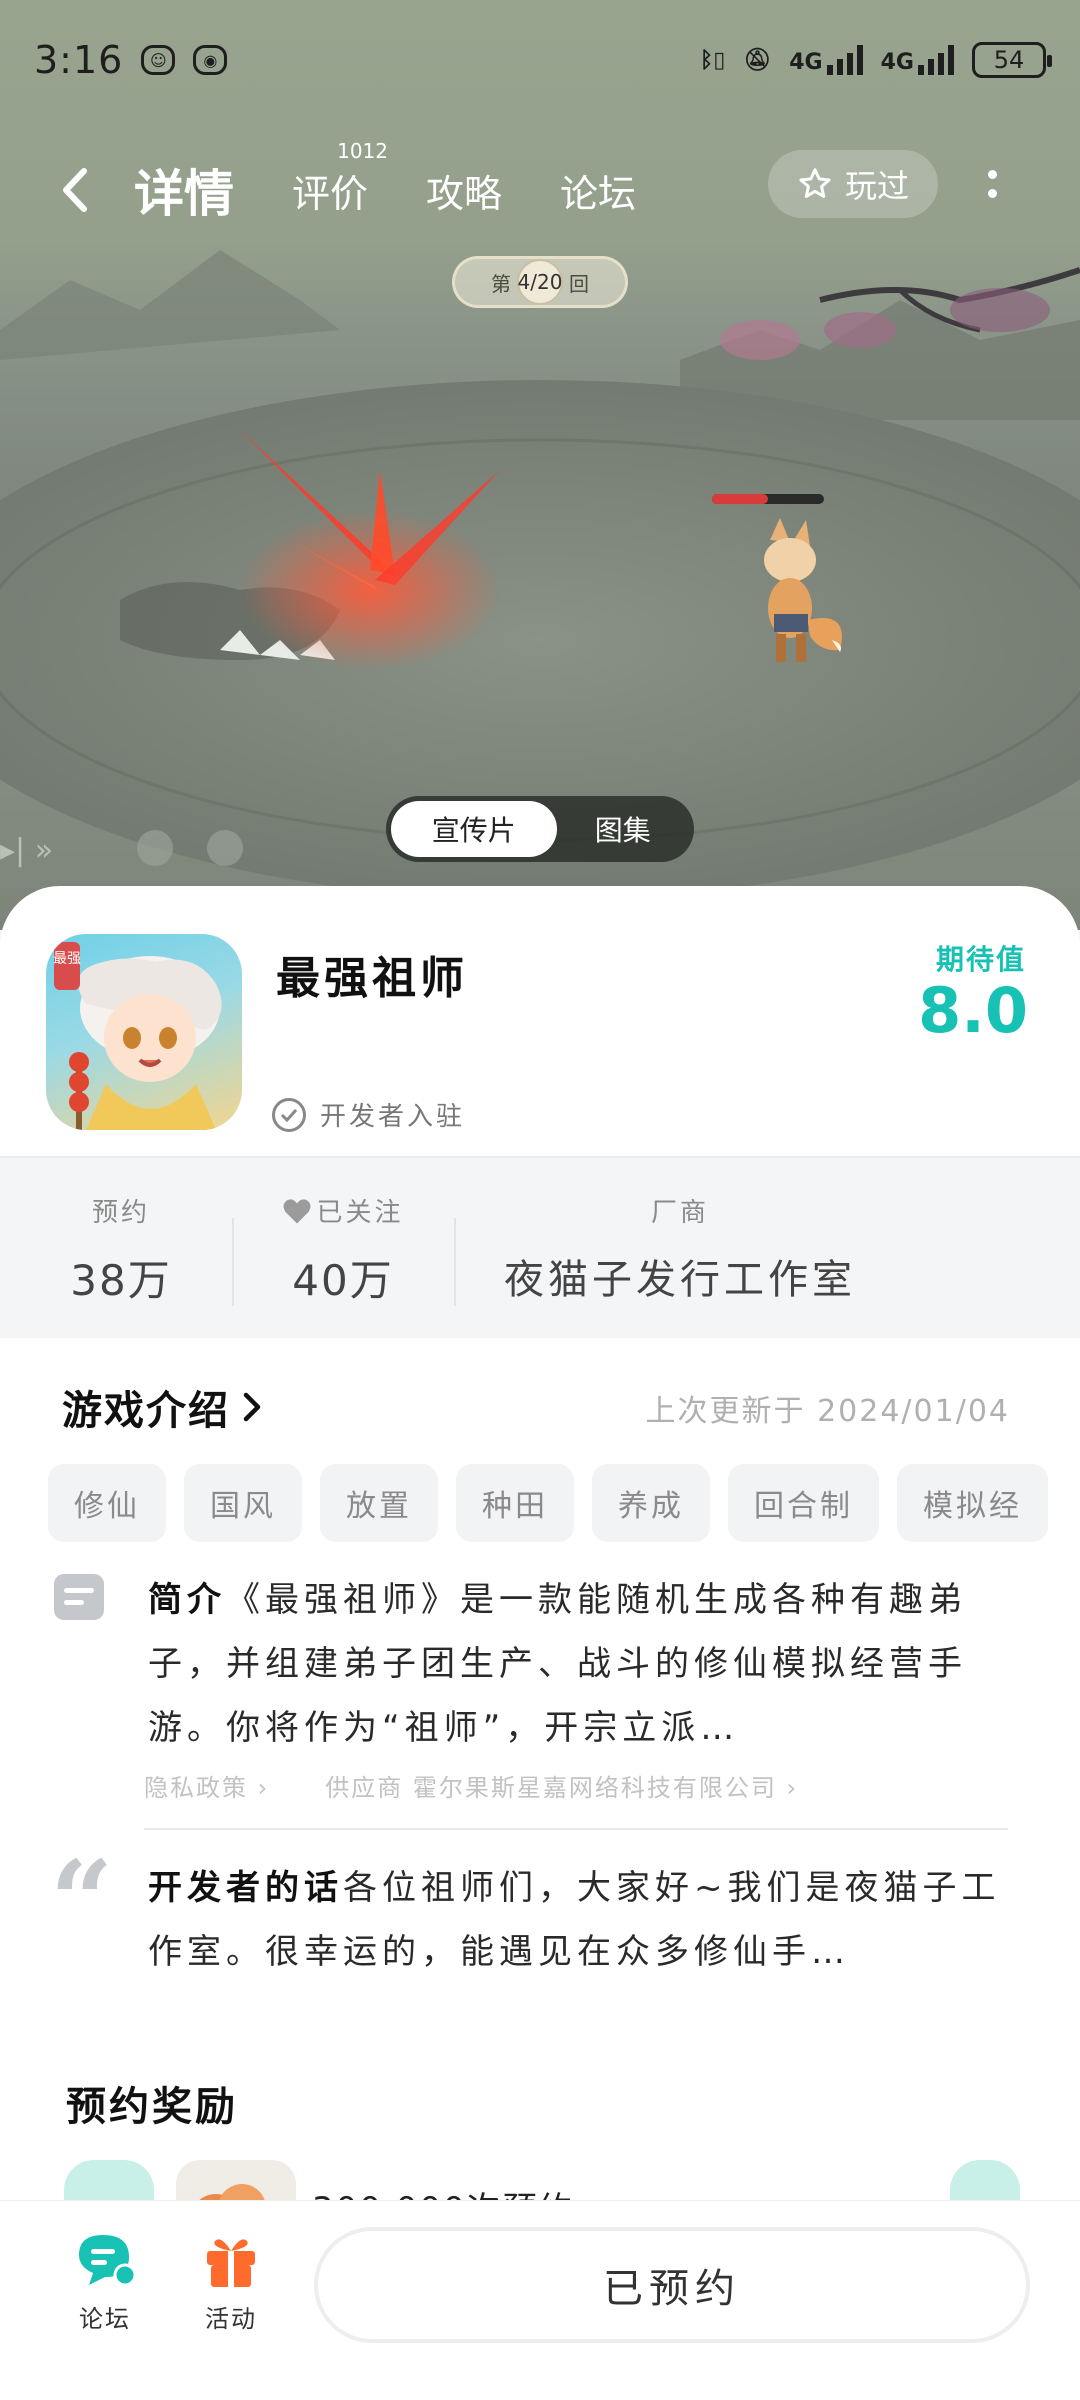 Image resolution: width=1080 pixels, height=2400 pixels. Describe the element at coordinates (713, 60) in the screenshot. I see `bluetooth-icon: ᛒ▯` at that location.